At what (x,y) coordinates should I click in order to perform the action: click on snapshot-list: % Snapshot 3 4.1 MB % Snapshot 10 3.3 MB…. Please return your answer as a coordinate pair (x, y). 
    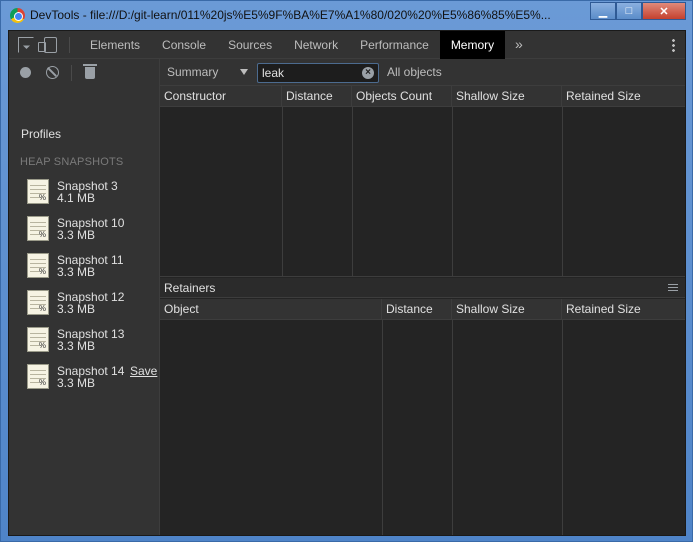
    Looking at the image, I should click on (84, 287).